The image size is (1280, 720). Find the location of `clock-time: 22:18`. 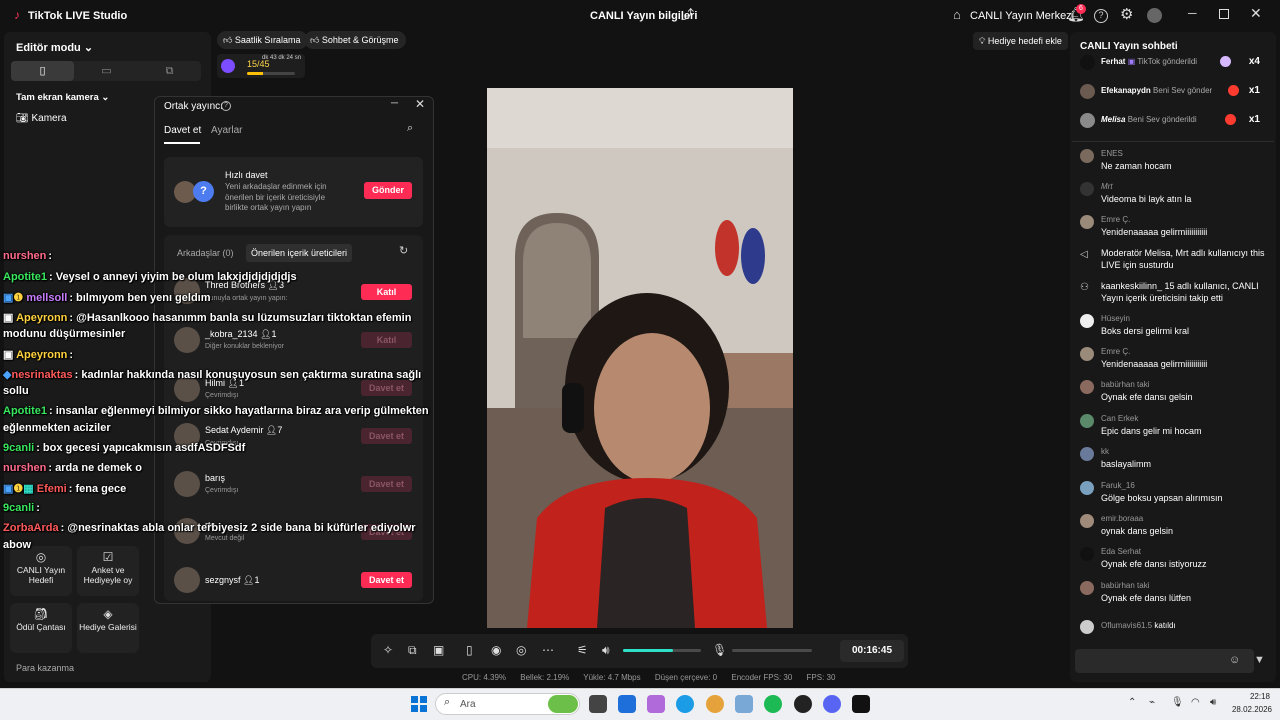

clock-time: 22:18 is located at coordinates (1255, 696).